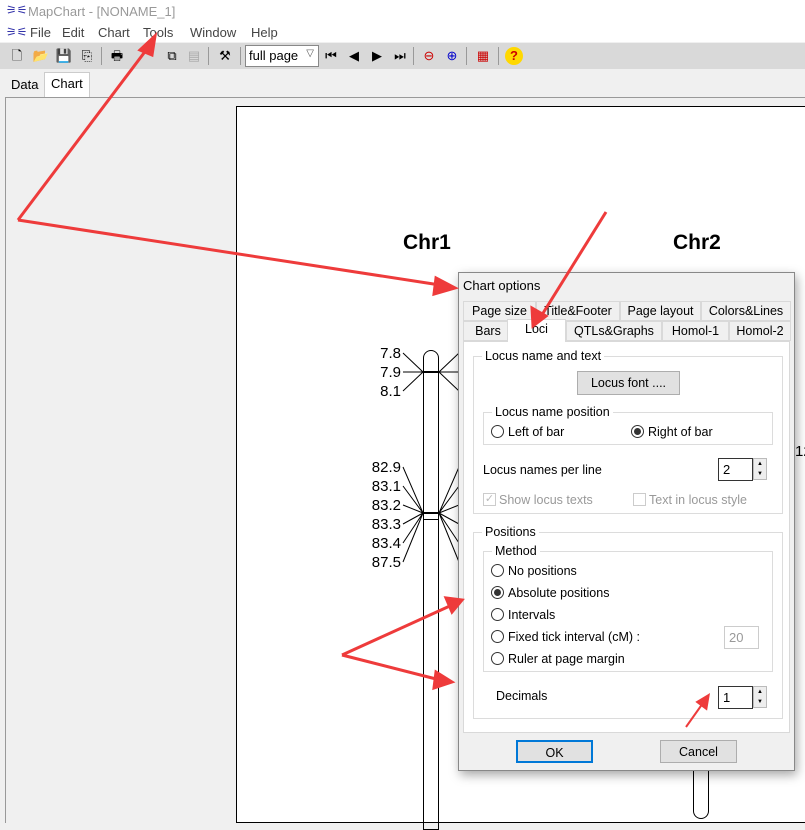 The height and width of the screenshot is (830, 805). Describe the element at coordinates (695, 331) in the screenshot. I see `tab-homol-1: Homol-1` at that location.